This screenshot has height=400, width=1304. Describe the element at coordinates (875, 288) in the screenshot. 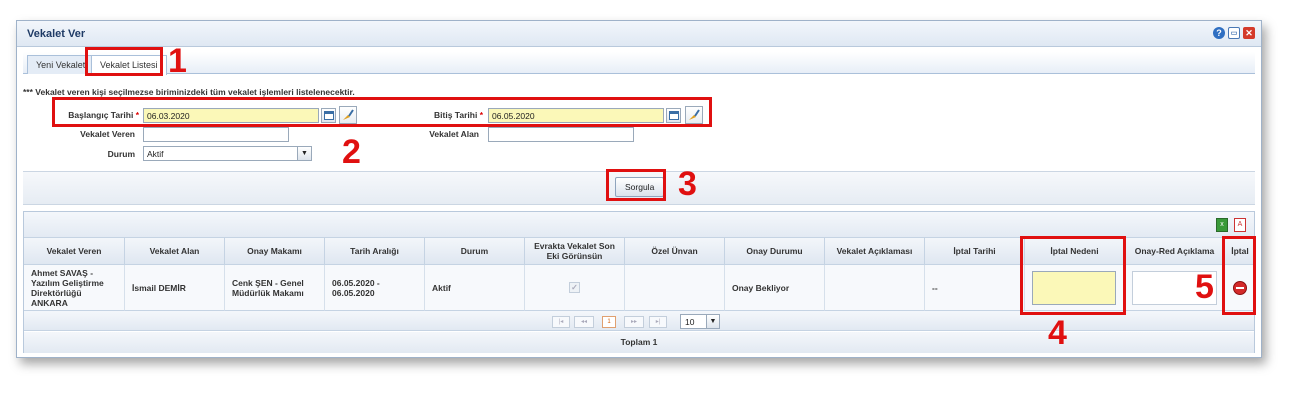

I see `cell-vekalet-aciklamasi` at that location.